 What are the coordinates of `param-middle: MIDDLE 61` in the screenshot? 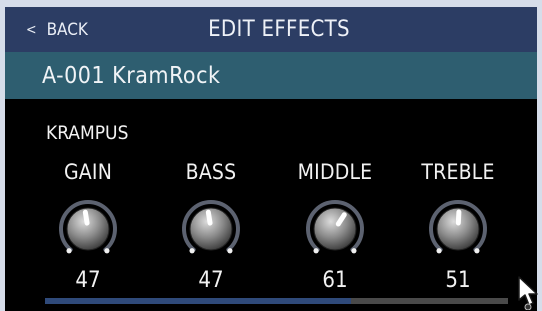 It's located at (335, 226).